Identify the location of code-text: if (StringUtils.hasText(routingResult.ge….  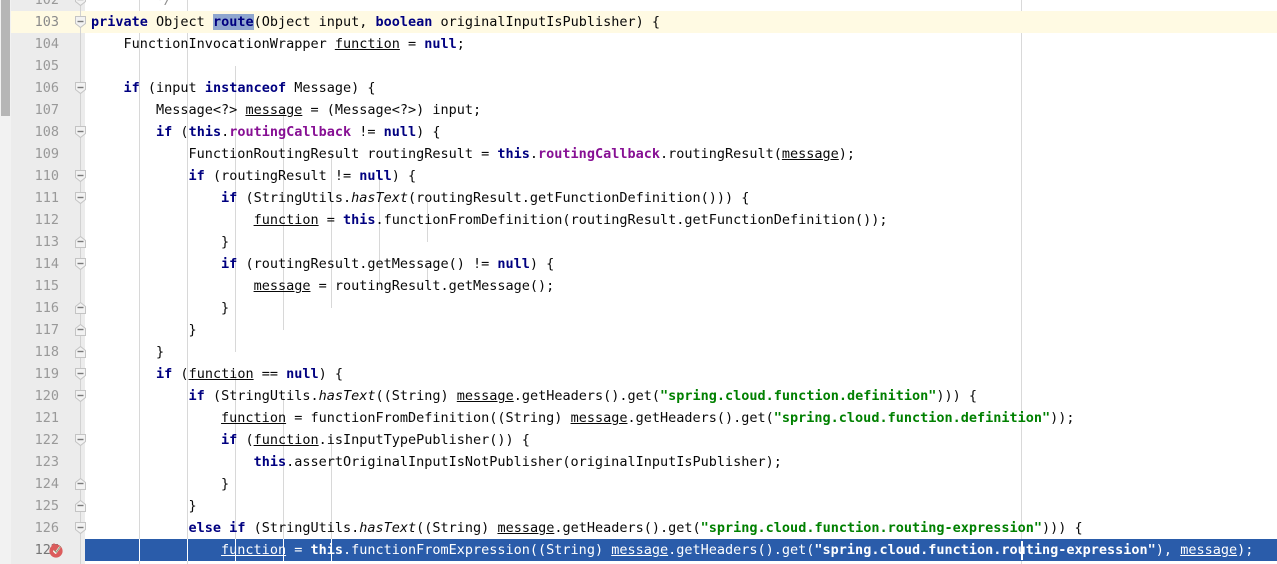
(420, 198).